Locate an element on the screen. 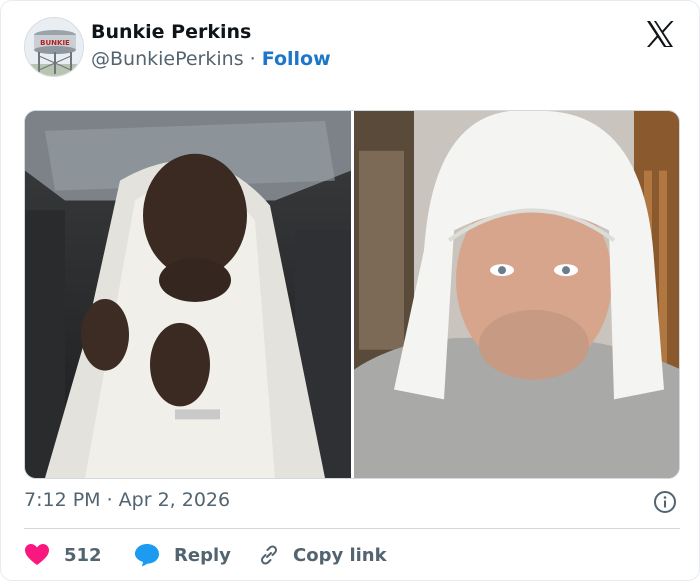 The image size is (700, 581). like-count: 512 is located at coordinates (83, 555).